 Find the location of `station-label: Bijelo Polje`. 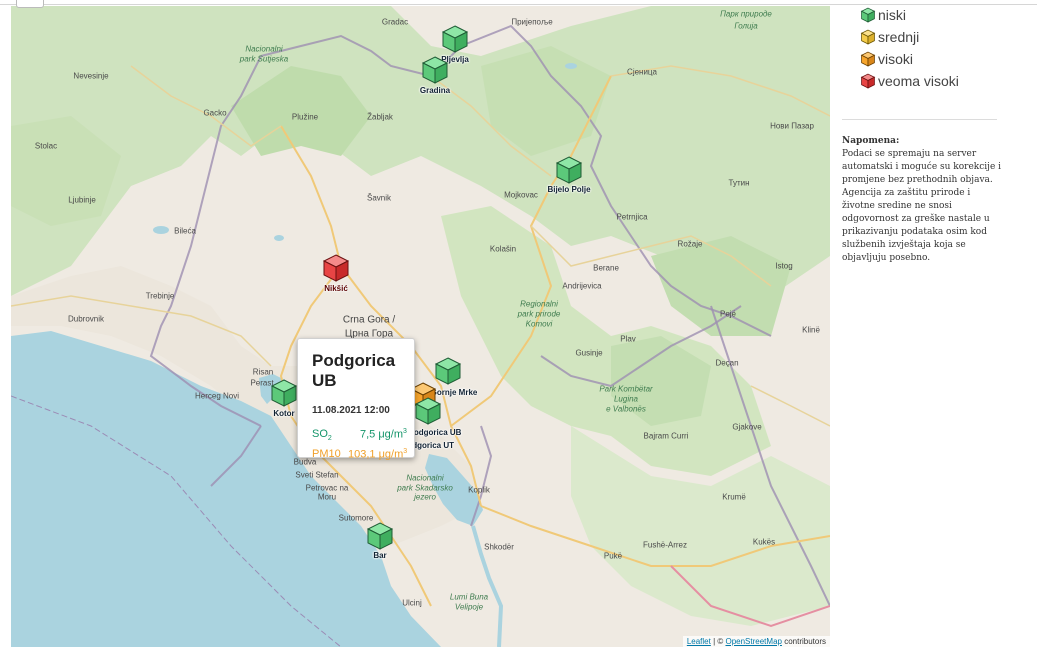

station-label: Bijelo Polje is located at coordinates (568, 189).